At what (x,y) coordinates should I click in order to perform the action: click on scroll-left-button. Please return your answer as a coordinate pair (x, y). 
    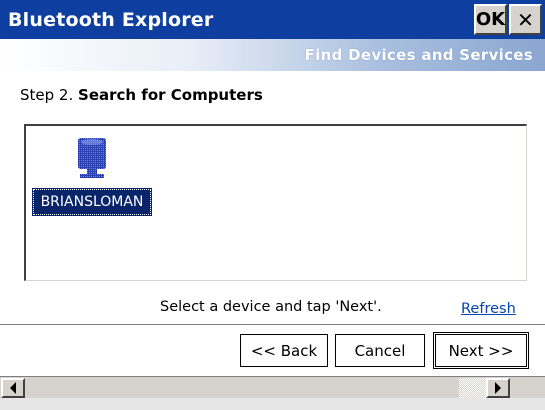
    Looking at the image, I should click on (13, 388).